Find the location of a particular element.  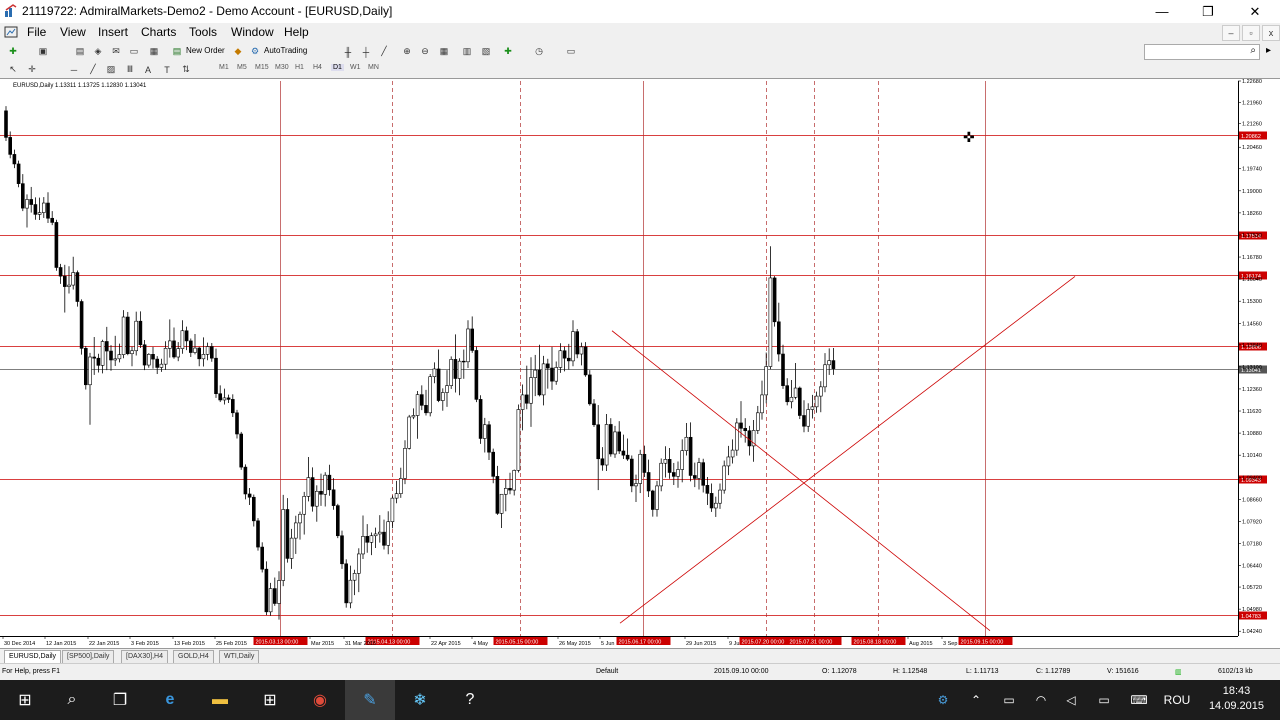

candlestick-chart-icon: ┼ is located at coordinates (366, 51).